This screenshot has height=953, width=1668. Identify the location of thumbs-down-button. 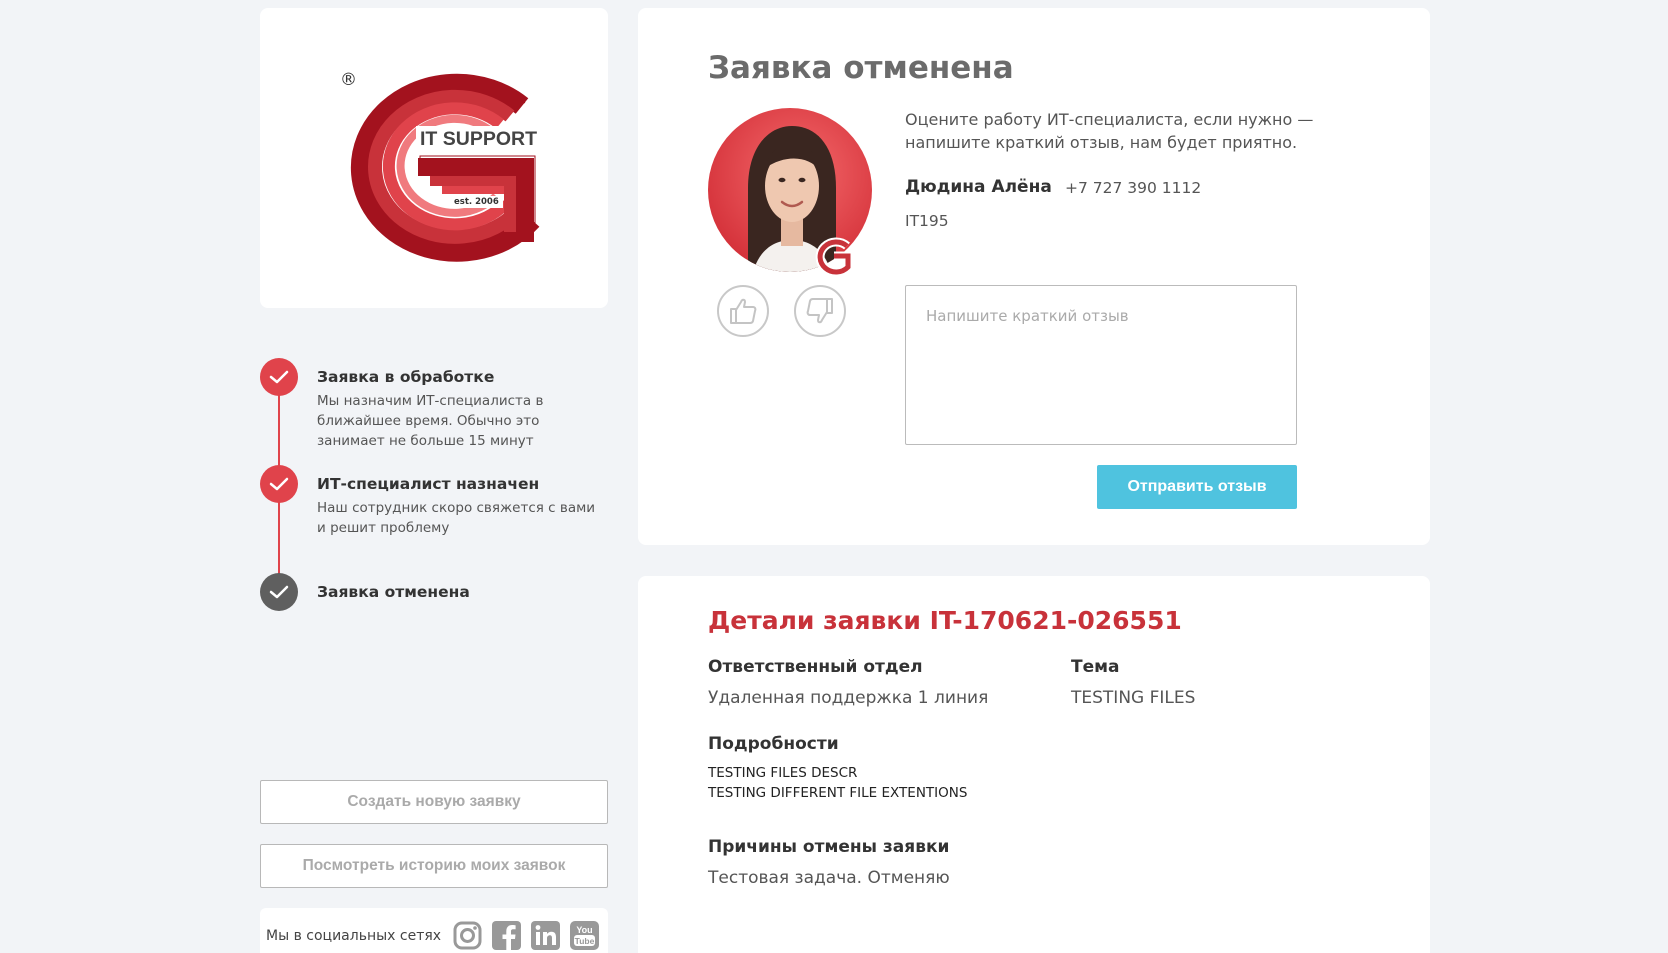
(820, 311).